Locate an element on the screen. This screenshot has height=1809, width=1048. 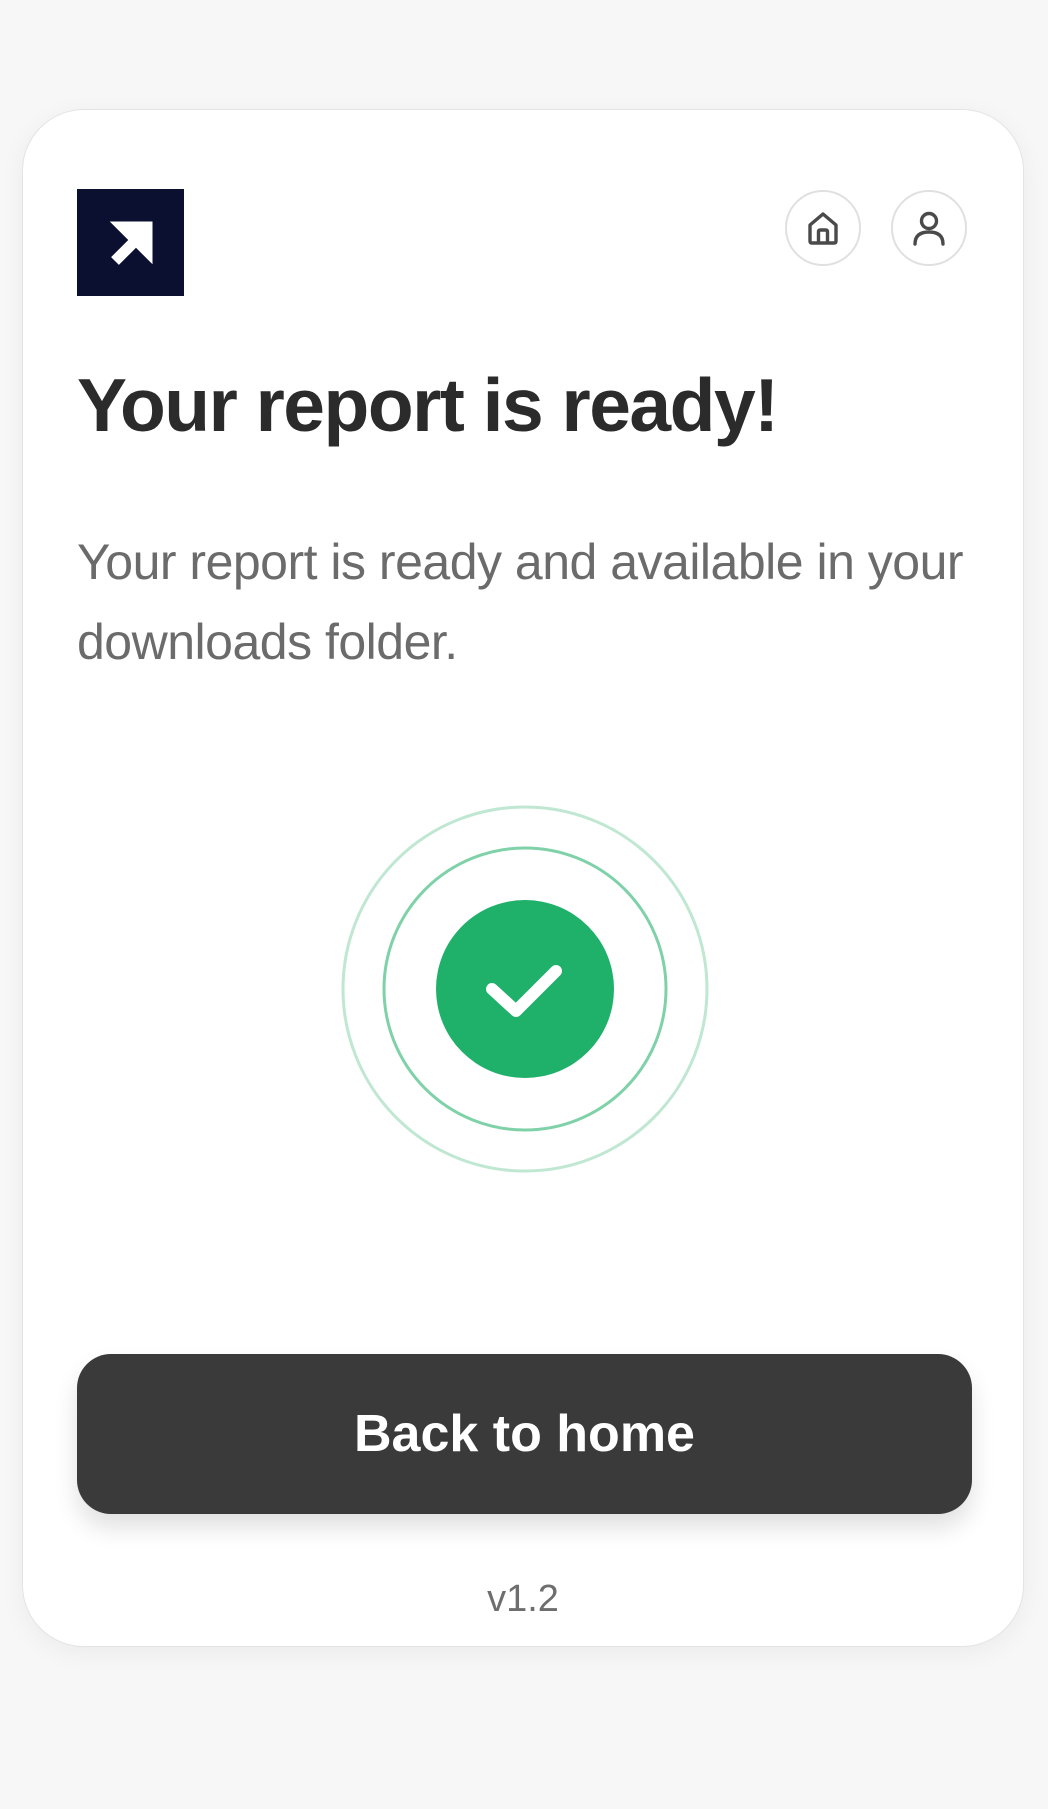
success-indicator is located at coordinates (525, 989).